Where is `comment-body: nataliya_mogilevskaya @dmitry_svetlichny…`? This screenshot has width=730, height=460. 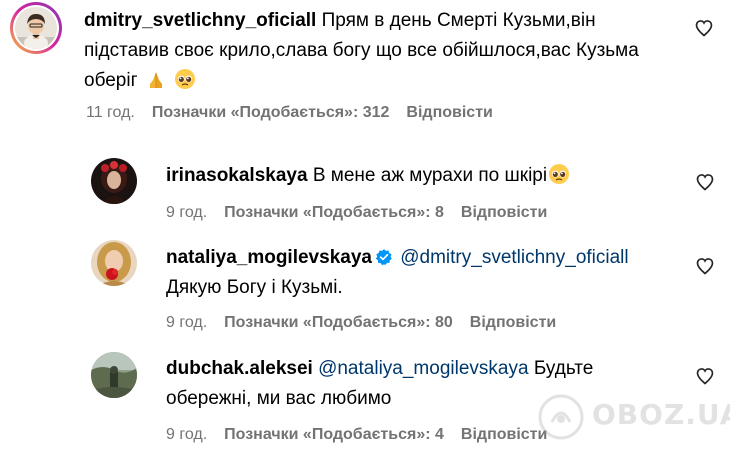 comment-body: nataliya_mogilevskaya @dmitry_svetlichny… is located at coordinates (426, 273).